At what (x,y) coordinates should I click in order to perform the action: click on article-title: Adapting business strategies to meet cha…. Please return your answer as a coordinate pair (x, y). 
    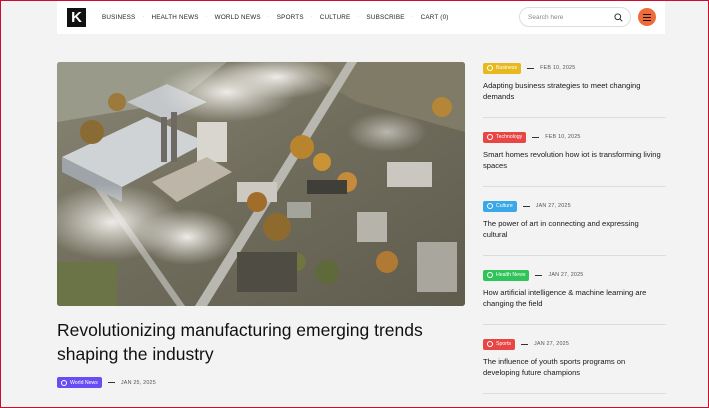
    Looking at the image, I should click on (573, 91).